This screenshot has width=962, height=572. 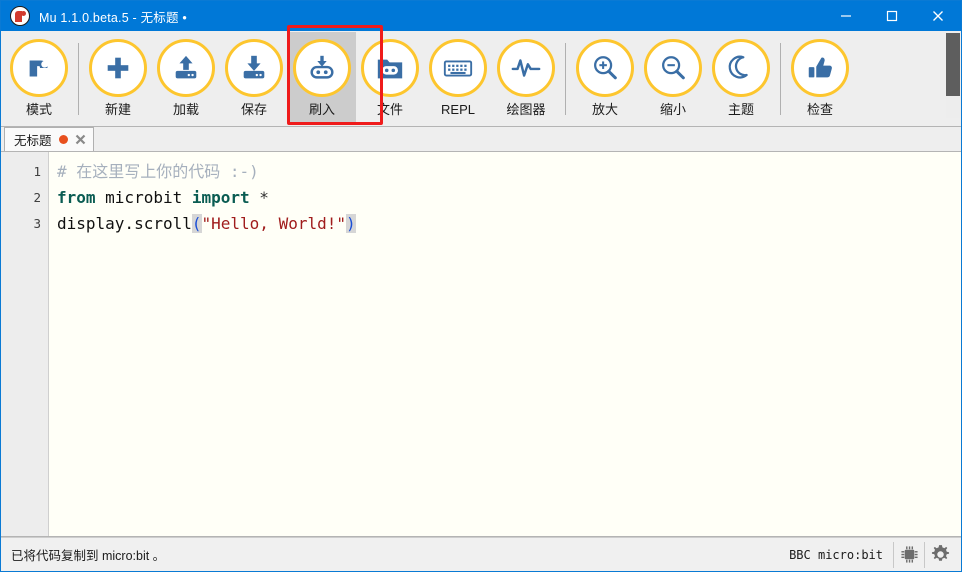 I want to click on toolbar-label-zoomout: 缩小, so click(x=672, y=109).